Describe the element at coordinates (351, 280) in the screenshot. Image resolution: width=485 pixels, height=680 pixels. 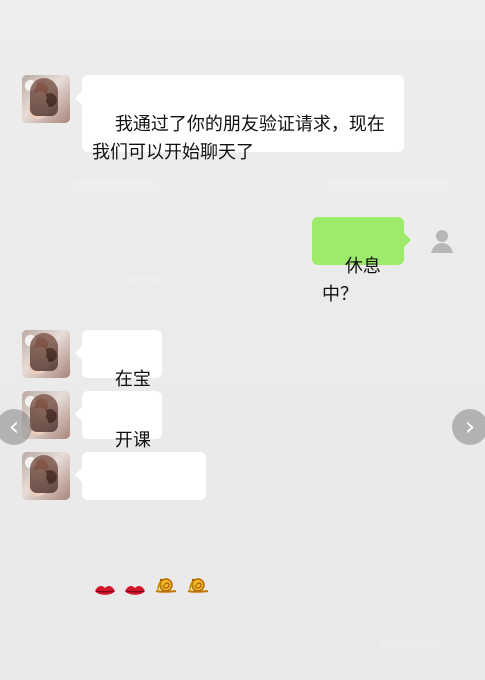
I see `message-text: 休息中？` at that location.